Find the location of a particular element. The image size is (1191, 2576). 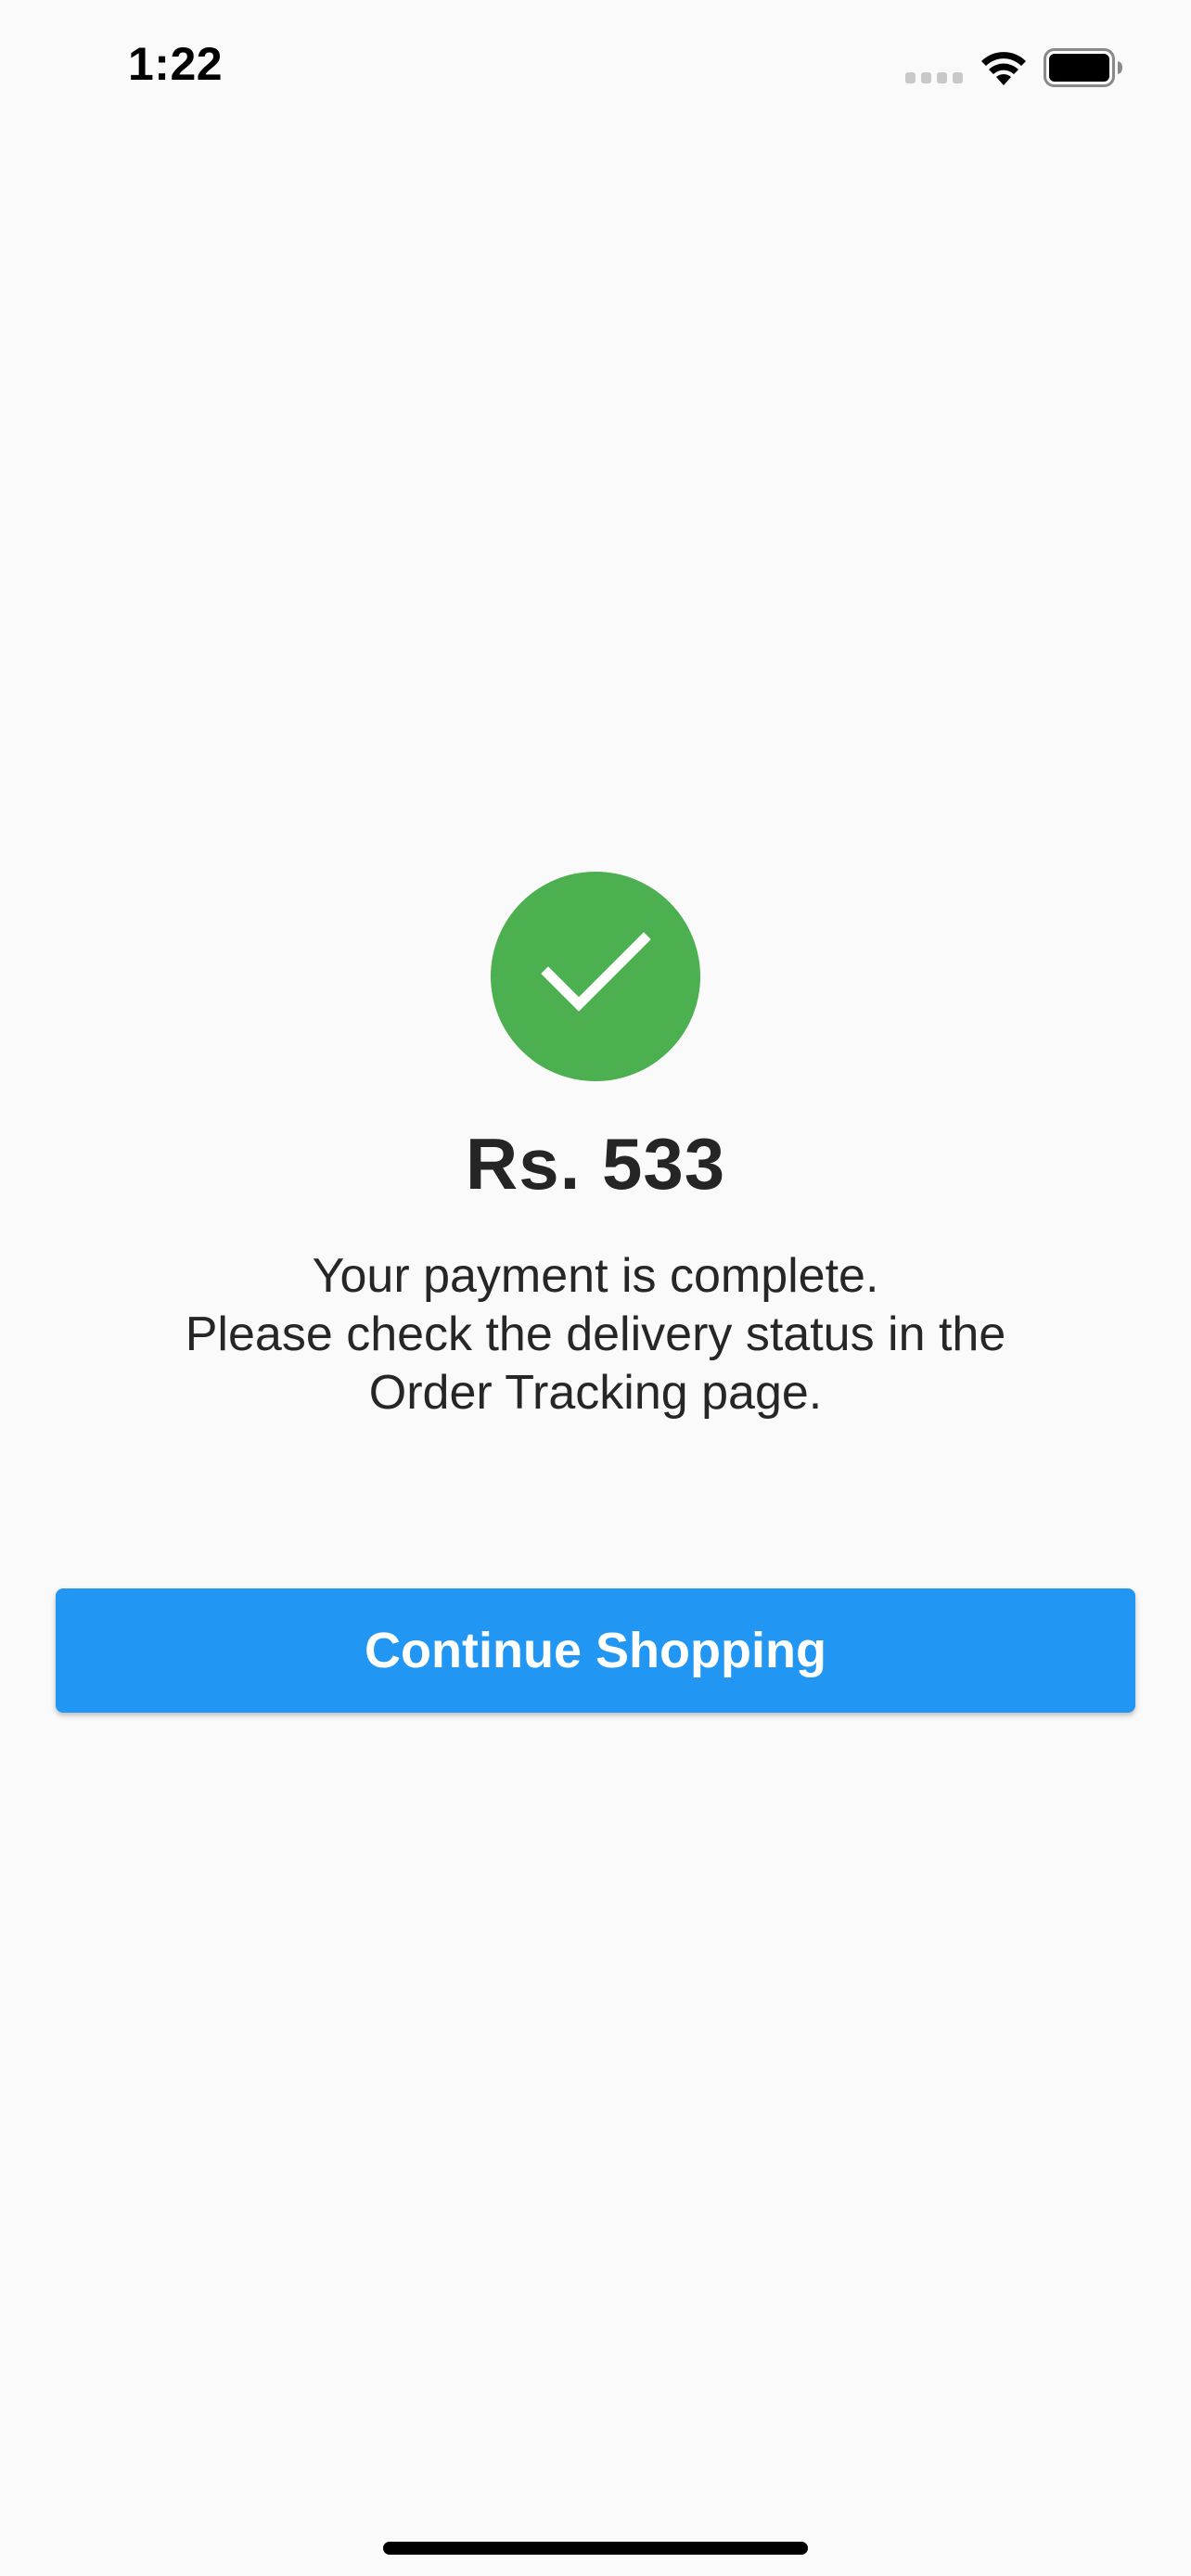

status-time: 1:22 is located at coordinates (176, 64).